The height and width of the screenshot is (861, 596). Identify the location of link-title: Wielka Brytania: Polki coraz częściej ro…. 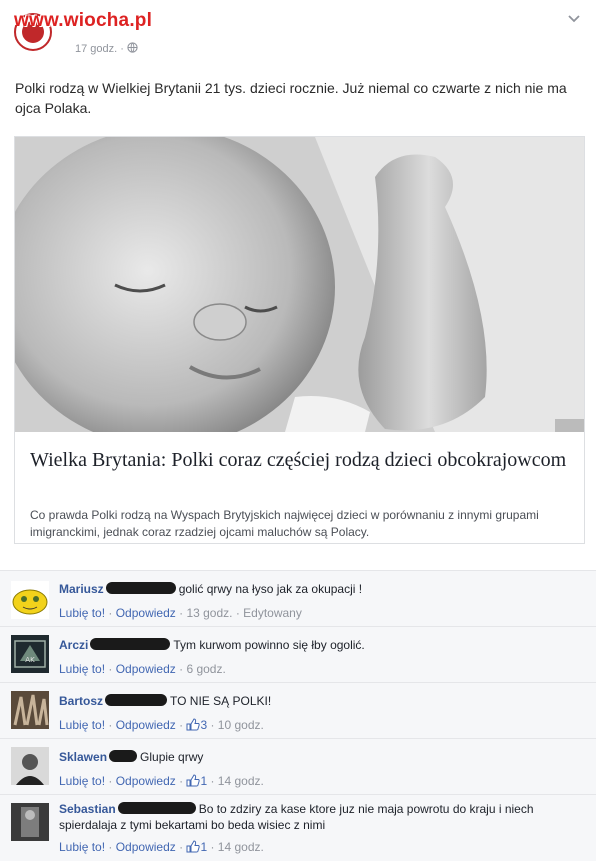
(300, 460).